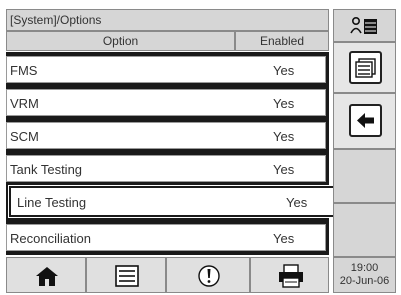 The height and width of the screenshot is (295, 401). I want to click on back-arrow-icon, so click(365, 120).